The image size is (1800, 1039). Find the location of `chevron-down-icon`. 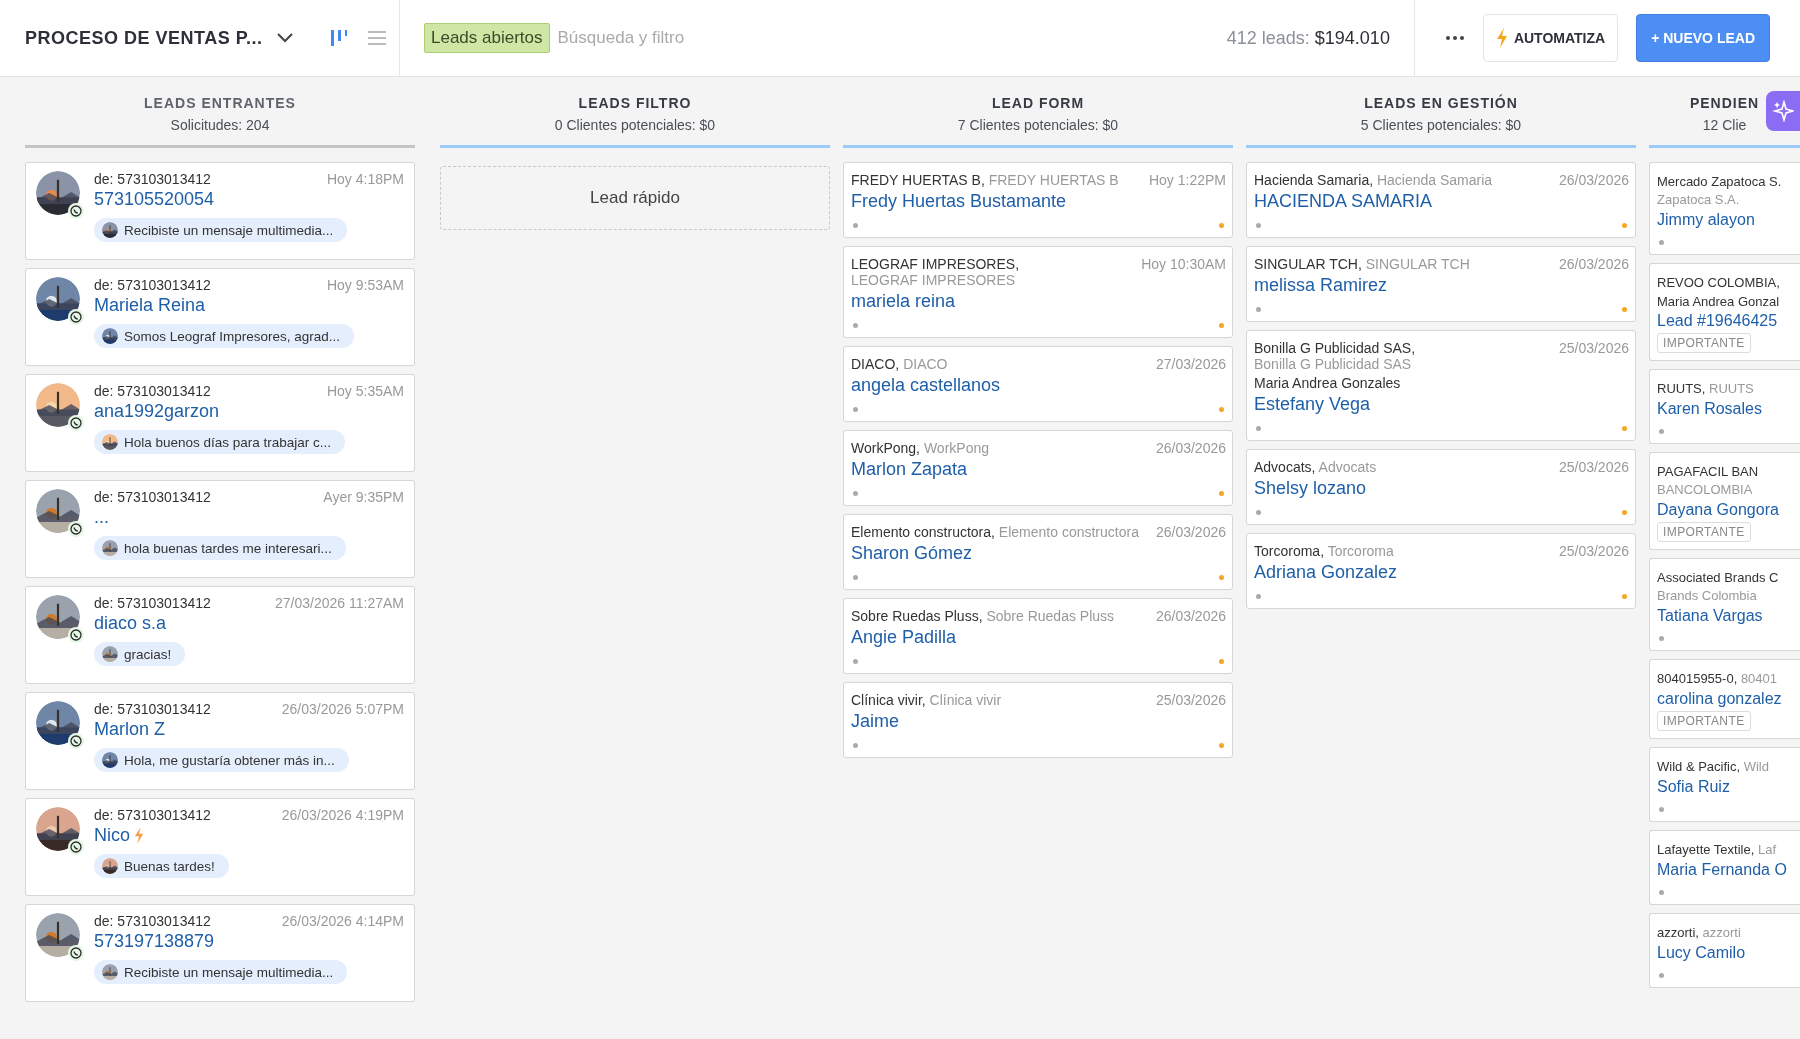

chevron-down-icon is located at coordinates (285, 38).